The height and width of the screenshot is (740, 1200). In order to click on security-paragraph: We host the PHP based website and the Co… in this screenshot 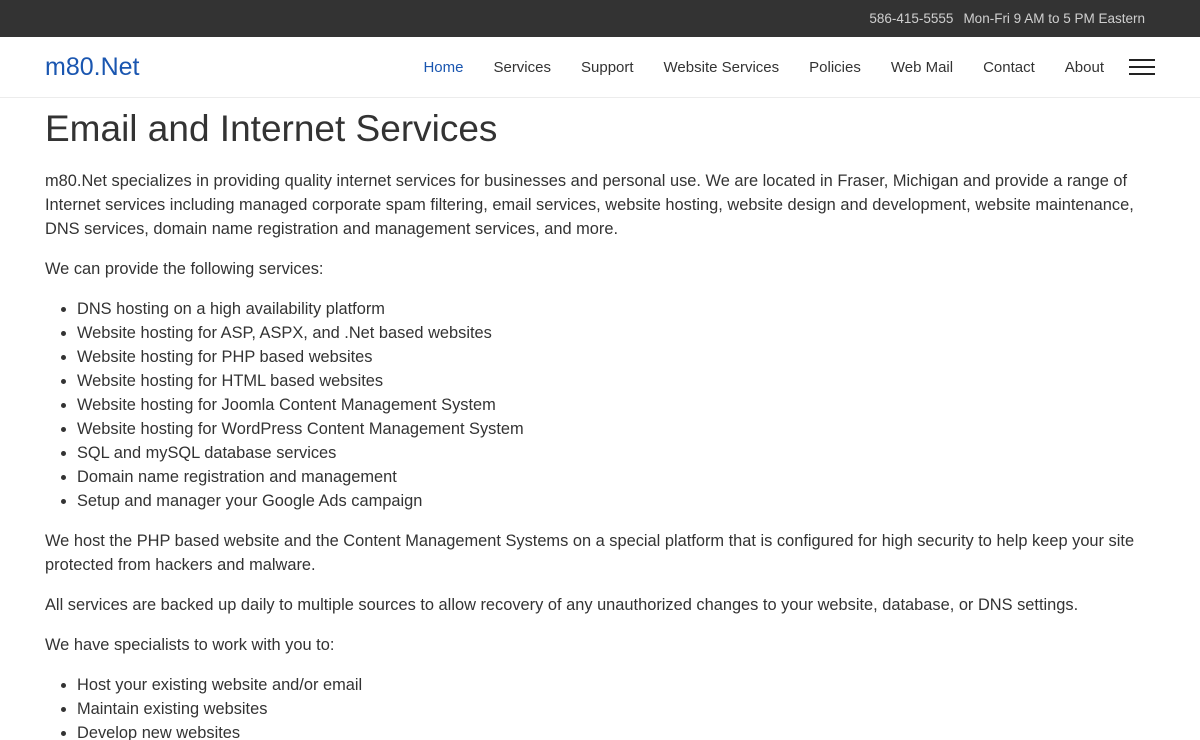, I will do `click(590, 553)`.